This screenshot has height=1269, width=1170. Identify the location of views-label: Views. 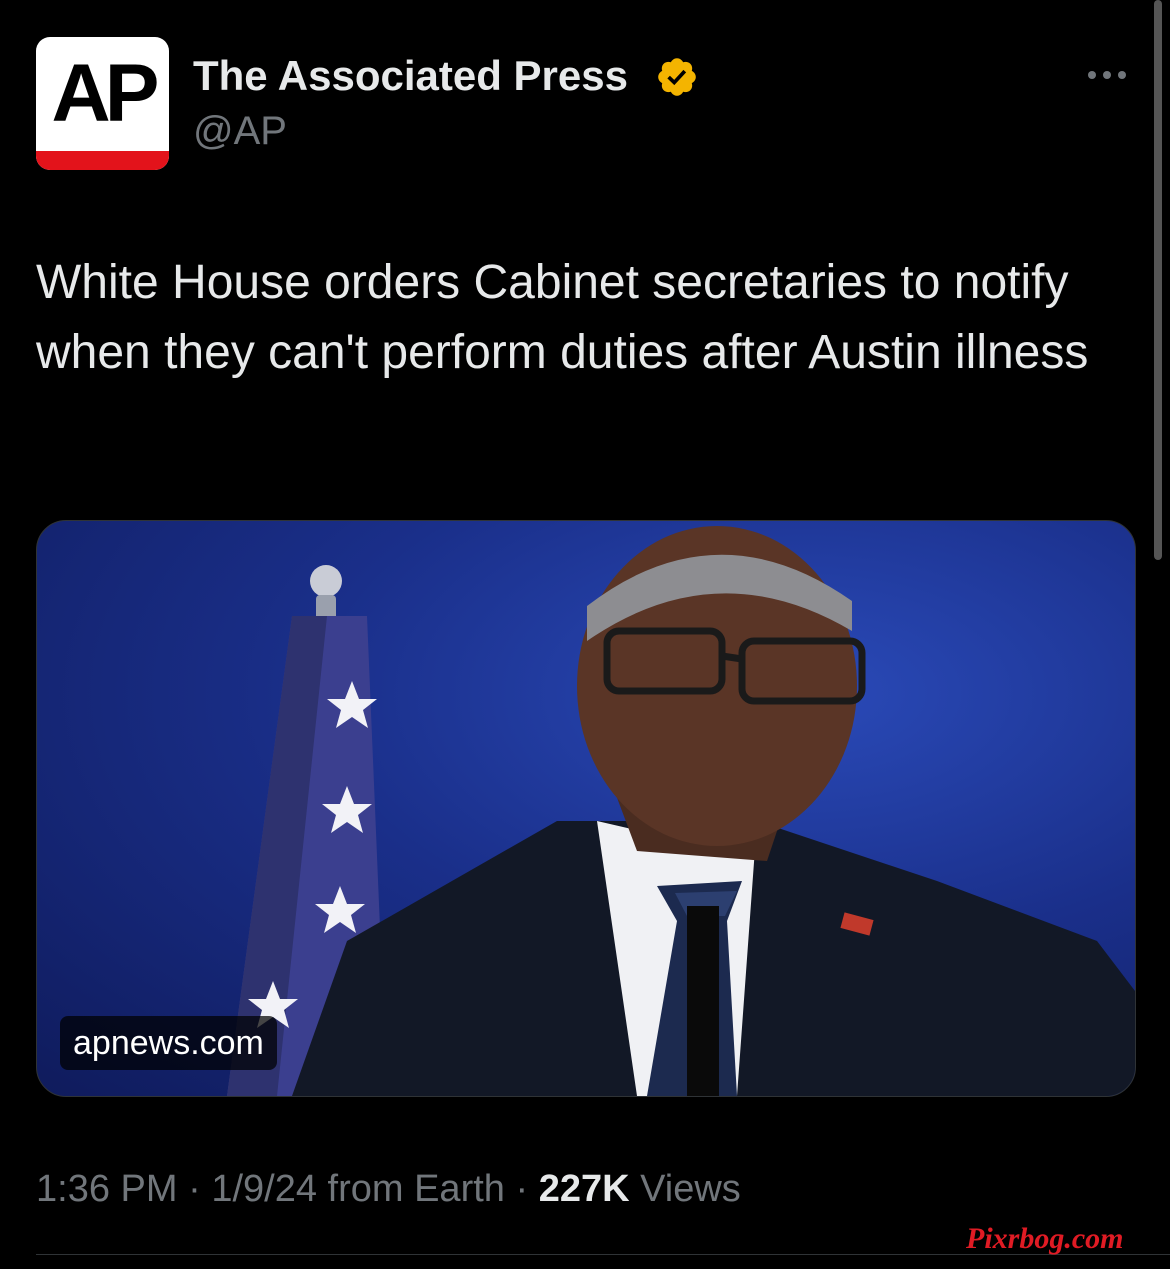
(690, 1189).